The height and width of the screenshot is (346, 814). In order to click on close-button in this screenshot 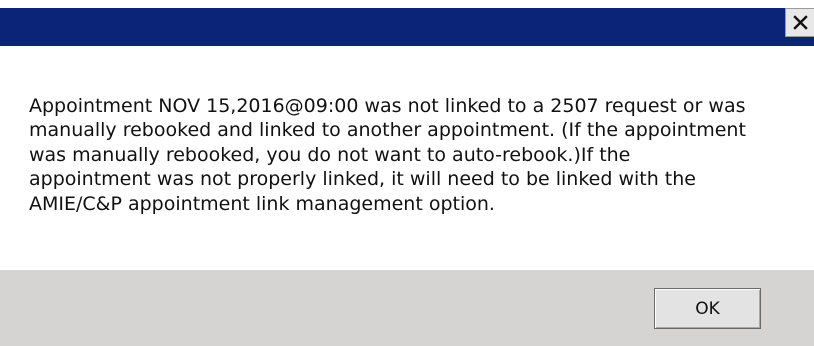, I will do `click(799, 22)`.